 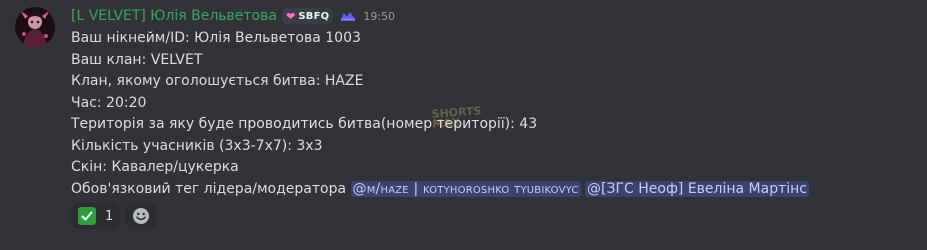 I want to click on message-line-clan: Ваш клан: VELVET, so click(x=137, y=59).